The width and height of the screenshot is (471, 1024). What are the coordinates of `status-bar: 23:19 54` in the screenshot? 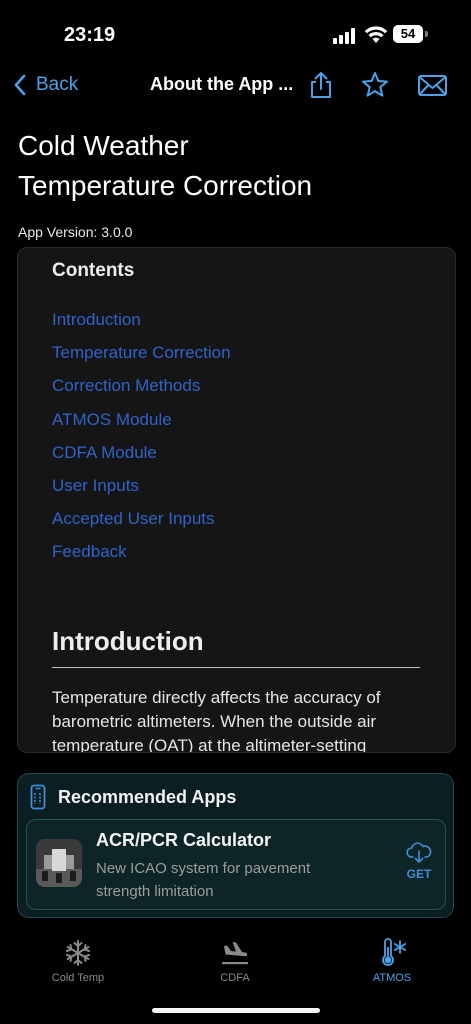 It's located at (235, 35).